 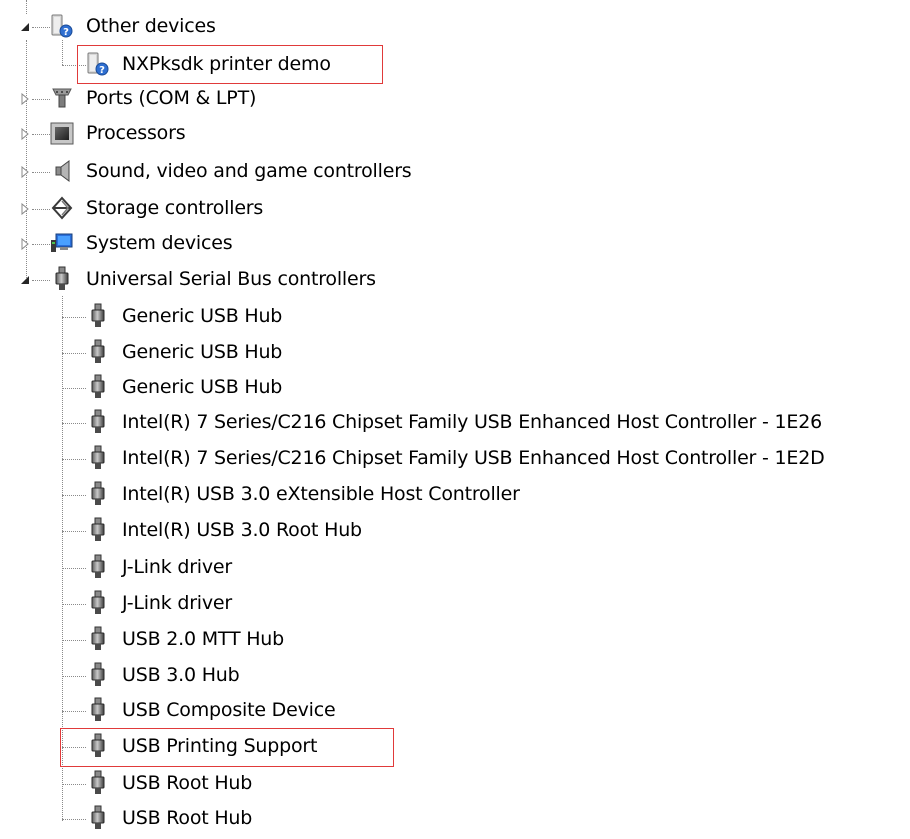 What do you see at coordinates (231, 279) in the screenshot?
I see `category-label: Universal Serial Bus controllers` at bounding box center [231, 279].